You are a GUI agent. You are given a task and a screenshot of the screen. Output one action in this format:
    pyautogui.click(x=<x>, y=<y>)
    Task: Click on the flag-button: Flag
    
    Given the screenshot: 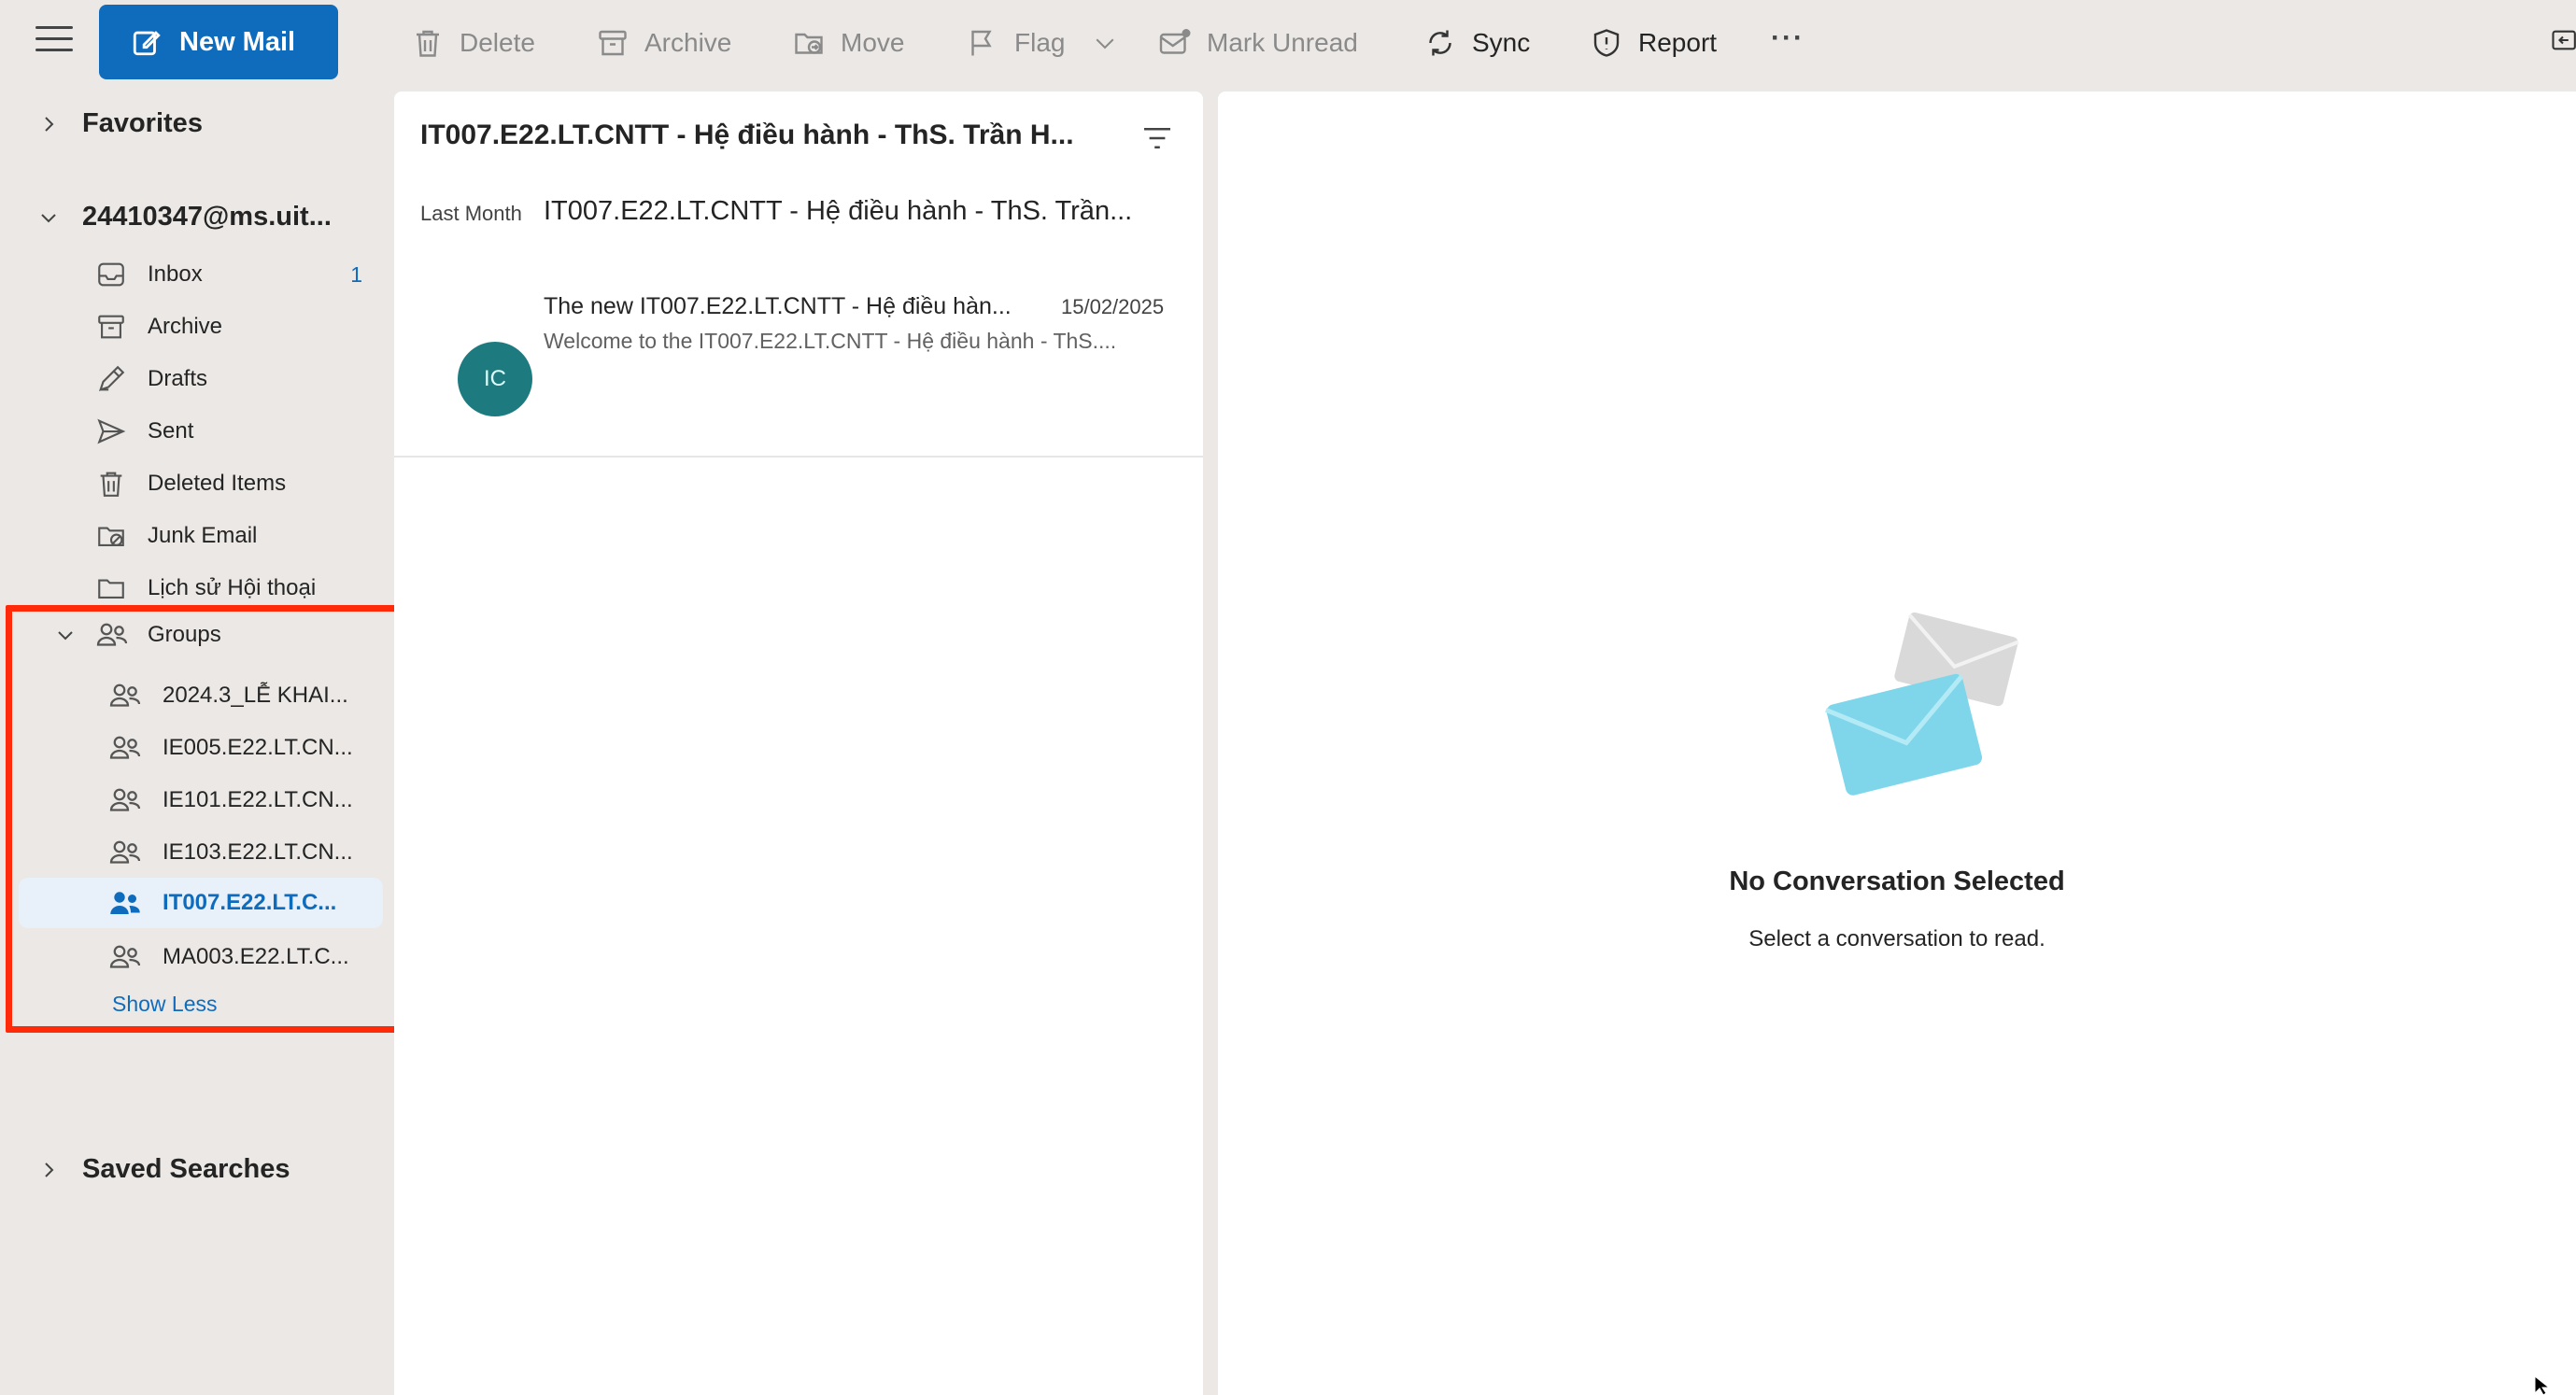 What is the action you would take?
    pyautogui.click(x=1016, y=43)
    